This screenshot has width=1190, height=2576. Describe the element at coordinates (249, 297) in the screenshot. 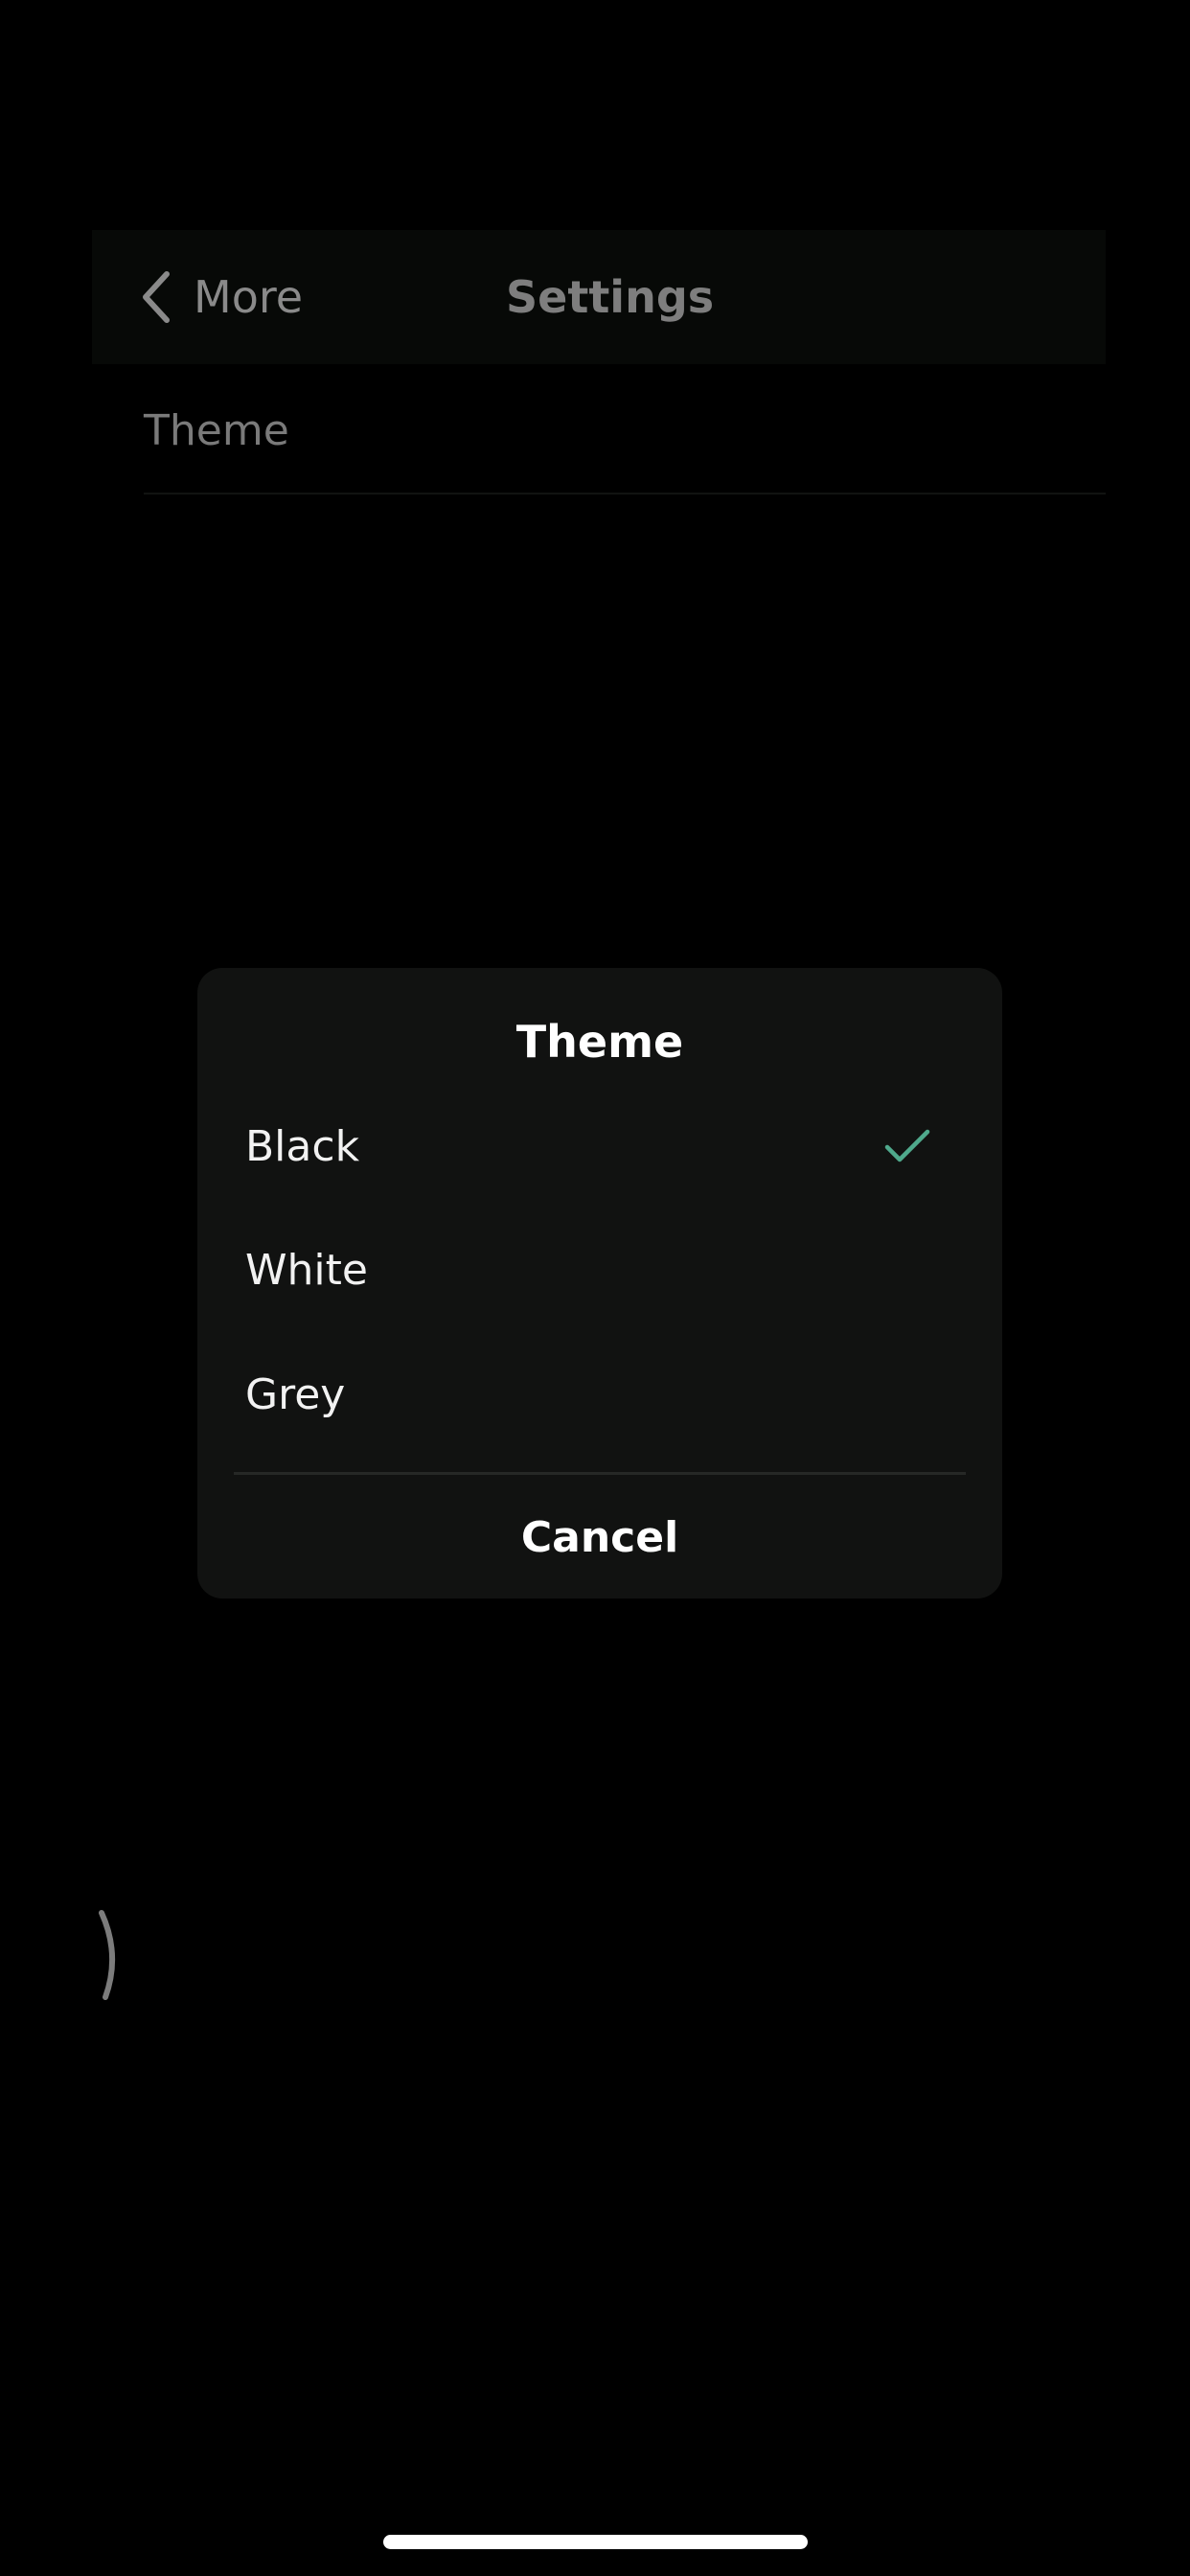

I see `back-button-label: More` at that location.